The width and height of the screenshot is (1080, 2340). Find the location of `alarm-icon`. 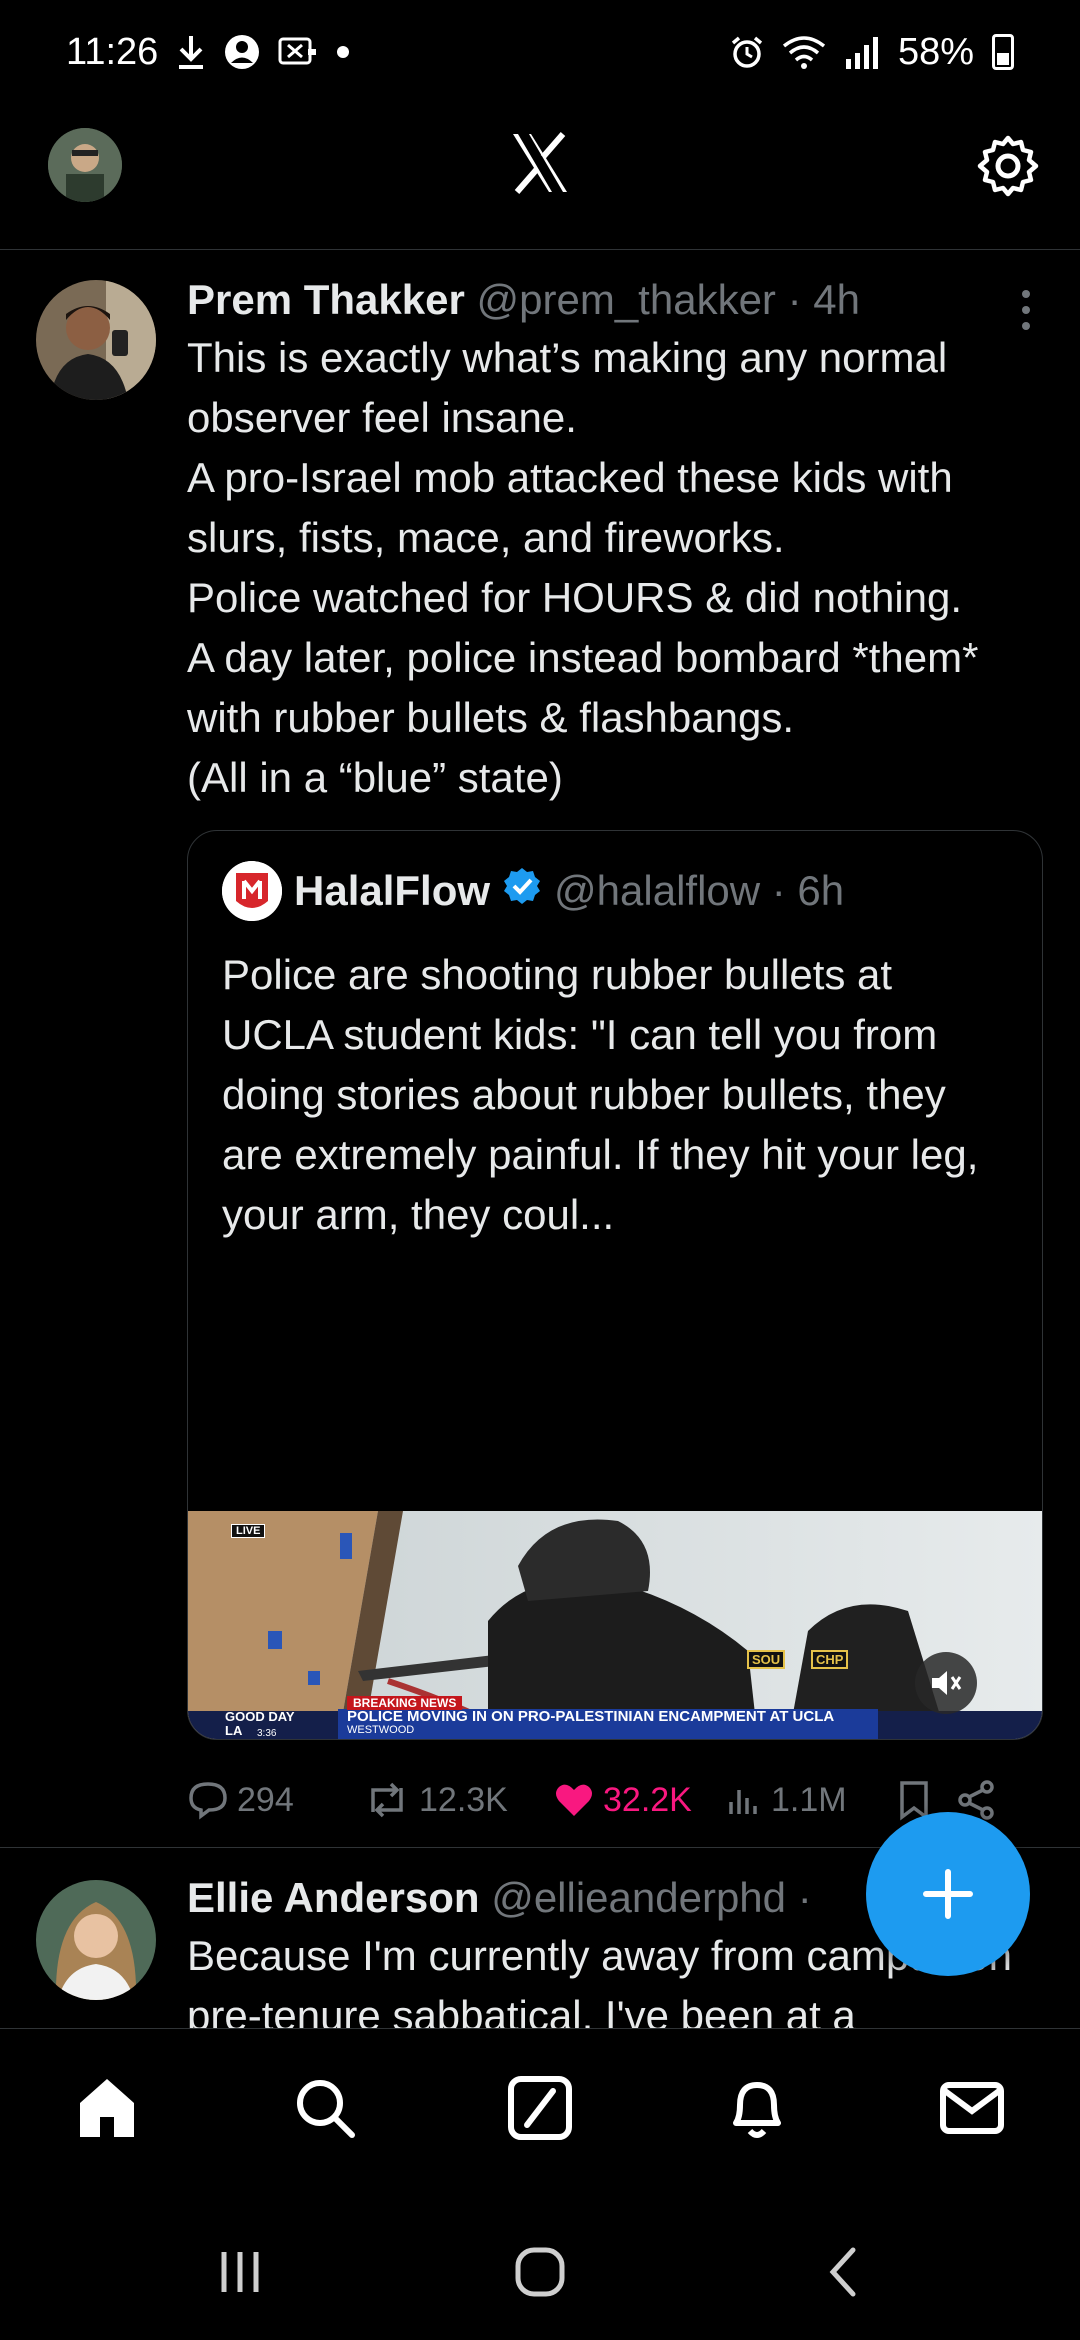

alarm-icon is located at coordinates (747, 52).